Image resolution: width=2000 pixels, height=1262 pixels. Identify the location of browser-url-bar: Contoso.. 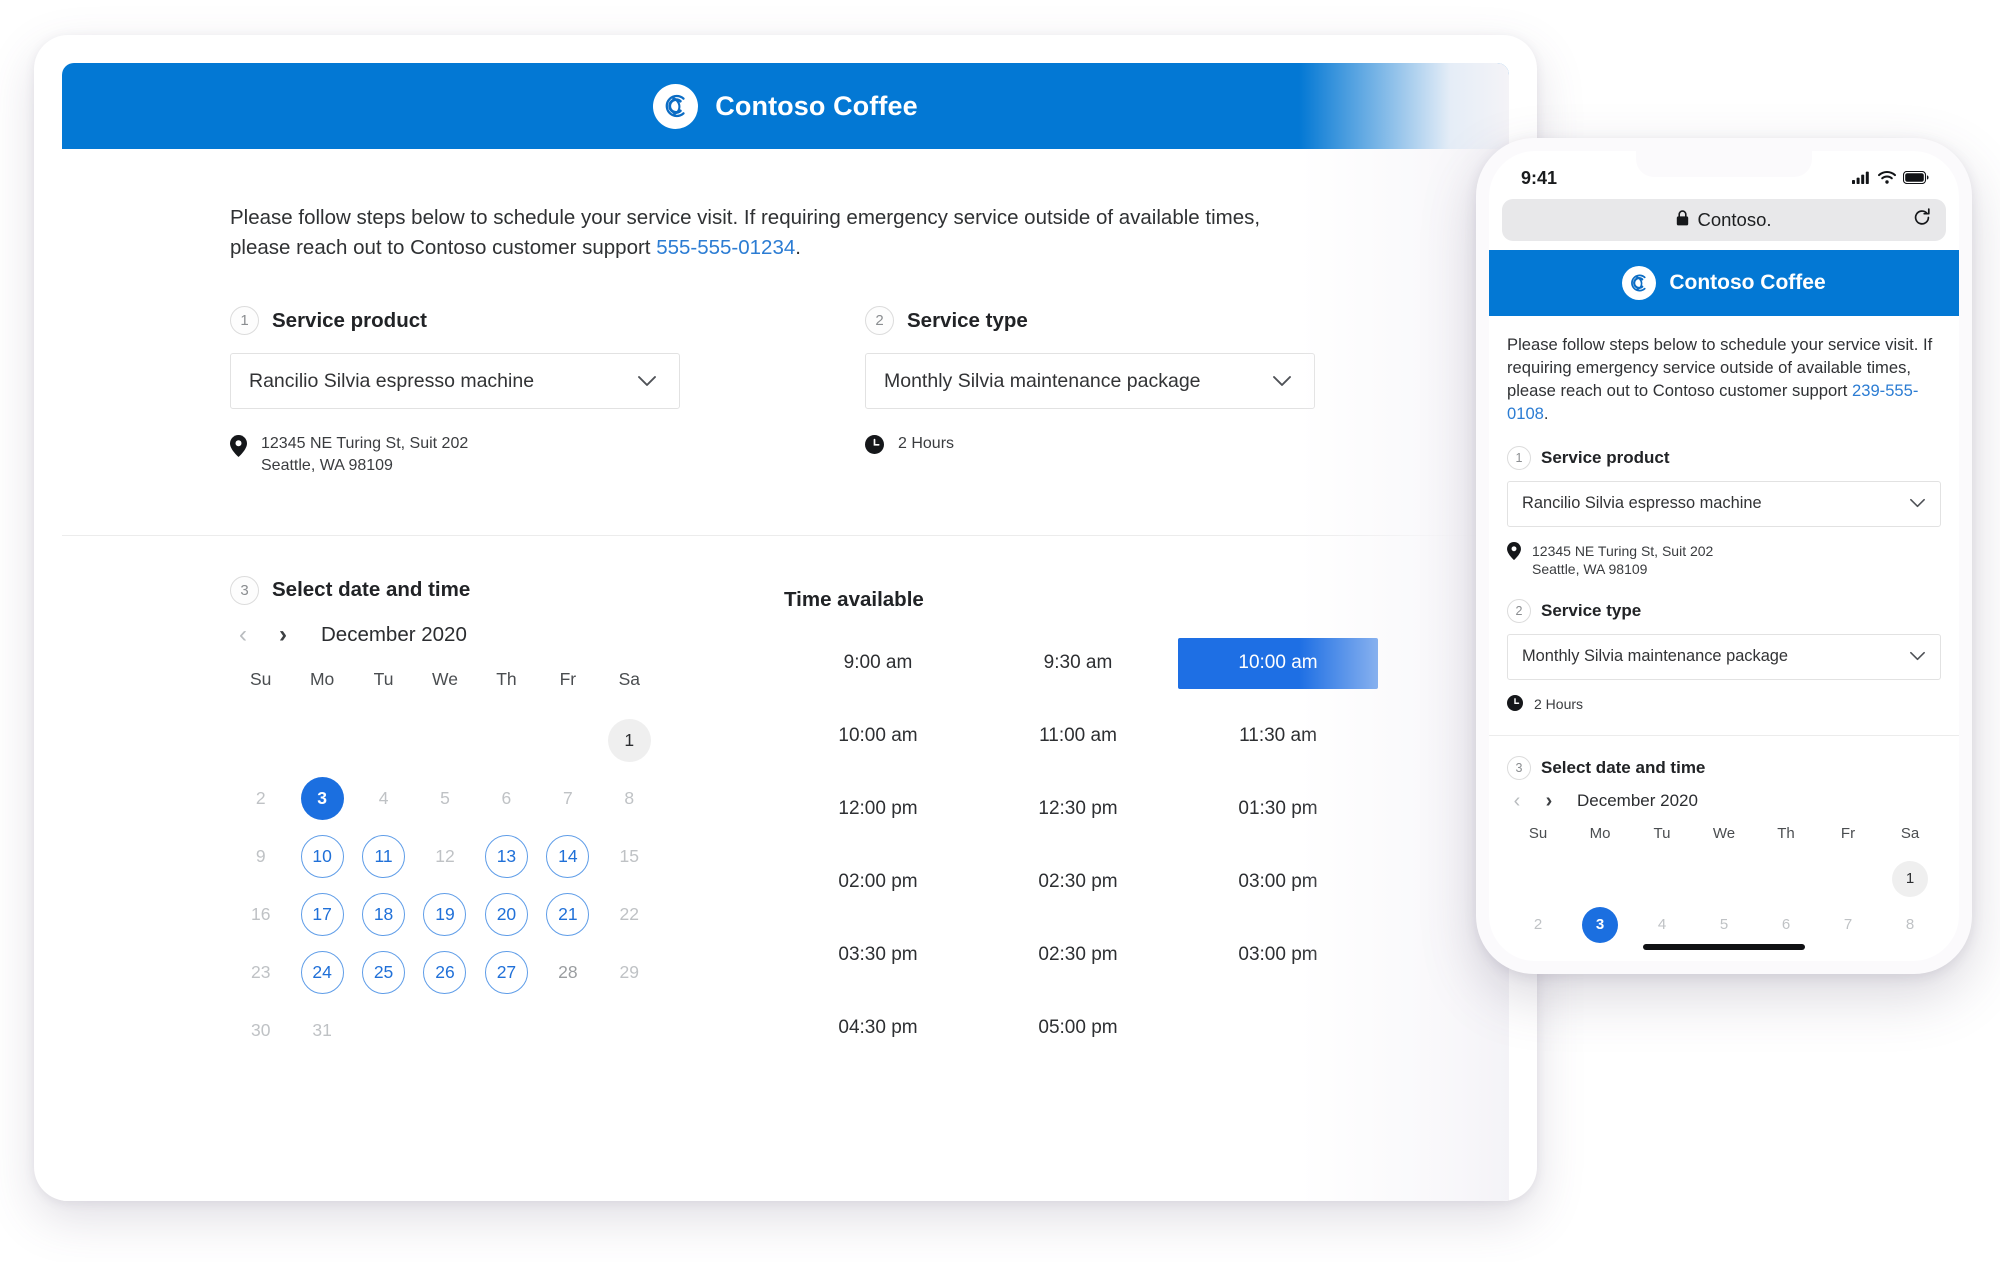
(1724, 220).